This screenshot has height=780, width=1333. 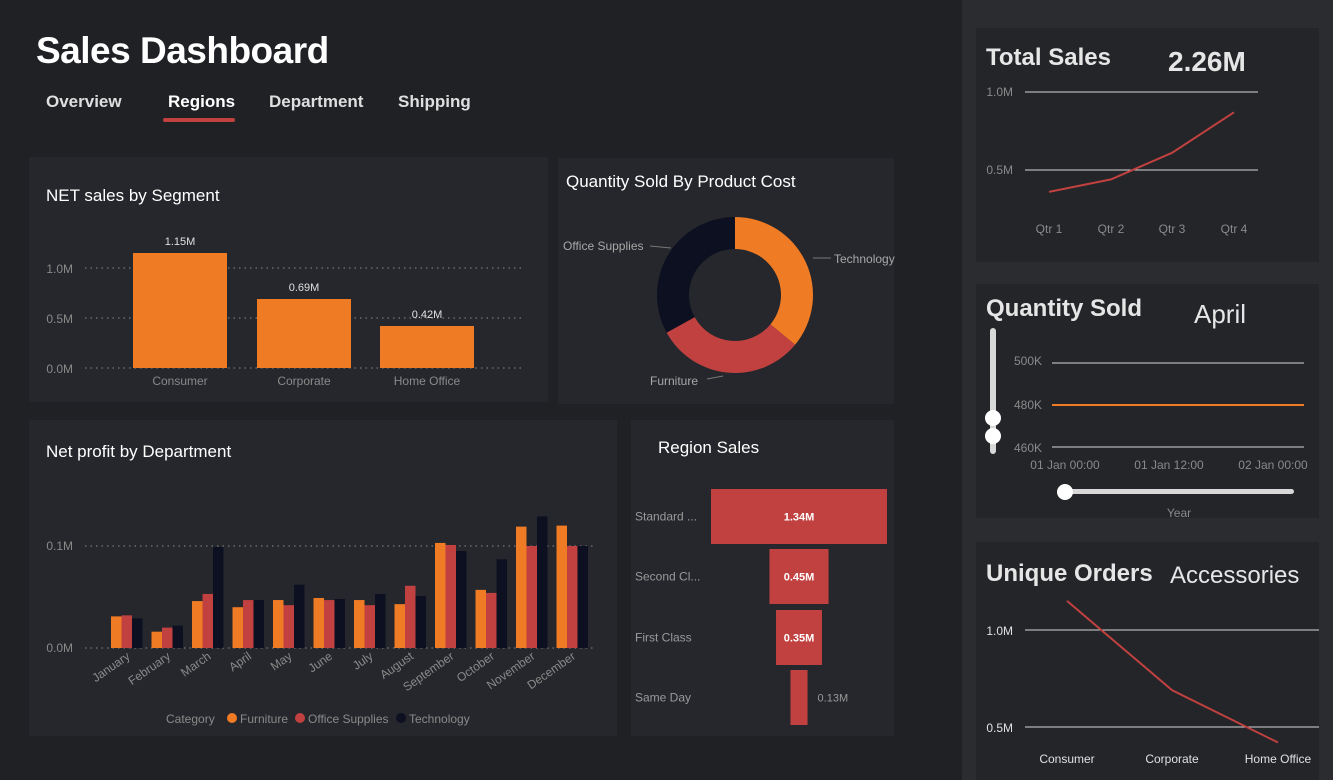 I want to click on active-tab-indicator, so click(x=199, y=120).